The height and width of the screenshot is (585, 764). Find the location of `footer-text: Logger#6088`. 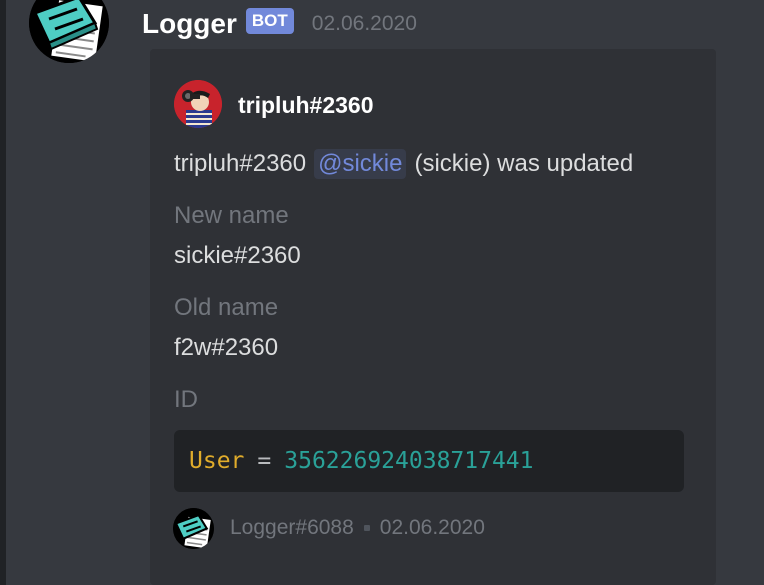

footer-text: Logger#6088 is located at coordinates (292, 527).